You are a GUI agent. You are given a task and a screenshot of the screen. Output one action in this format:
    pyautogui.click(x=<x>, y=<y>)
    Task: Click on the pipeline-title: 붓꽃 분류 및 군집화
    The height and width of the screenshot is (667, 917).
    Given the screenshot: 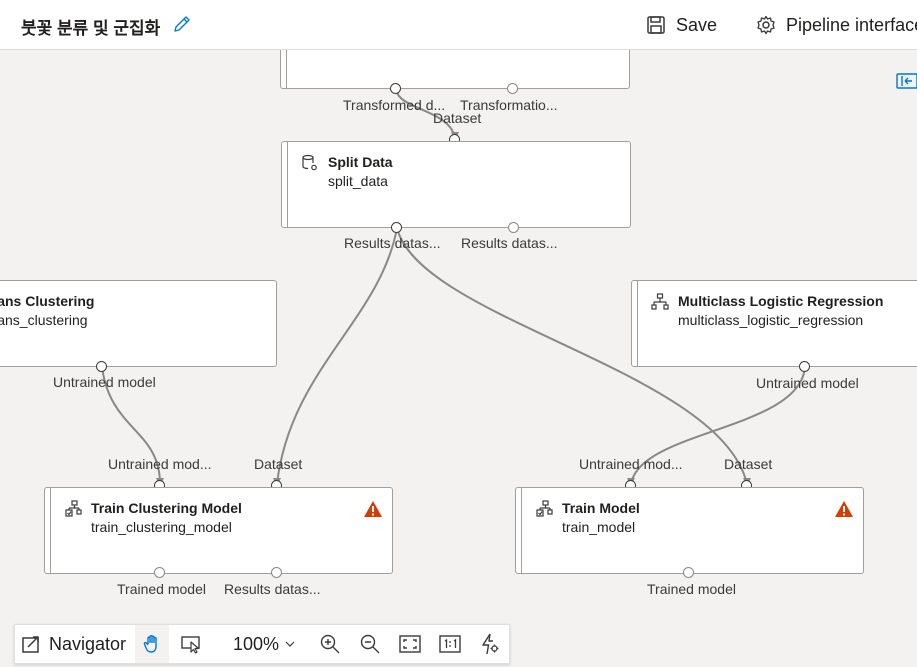 What is the action you would take?
    pyautogui.click(x=91, y=28)
    